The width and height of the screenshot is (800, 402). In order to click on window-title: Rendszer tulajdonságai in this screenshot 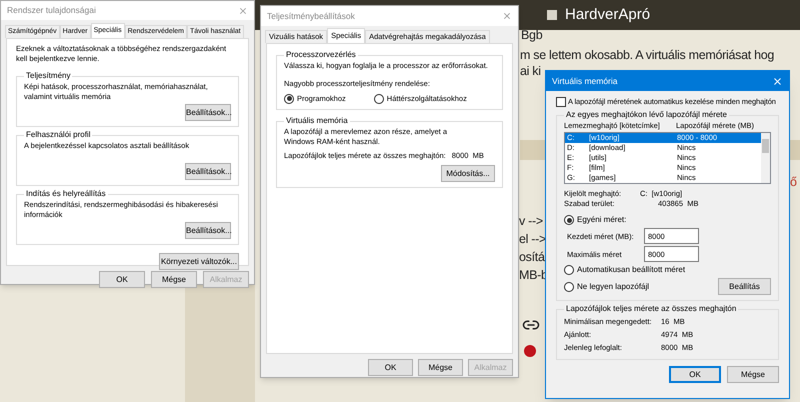, I will do `click(51, 10)`.